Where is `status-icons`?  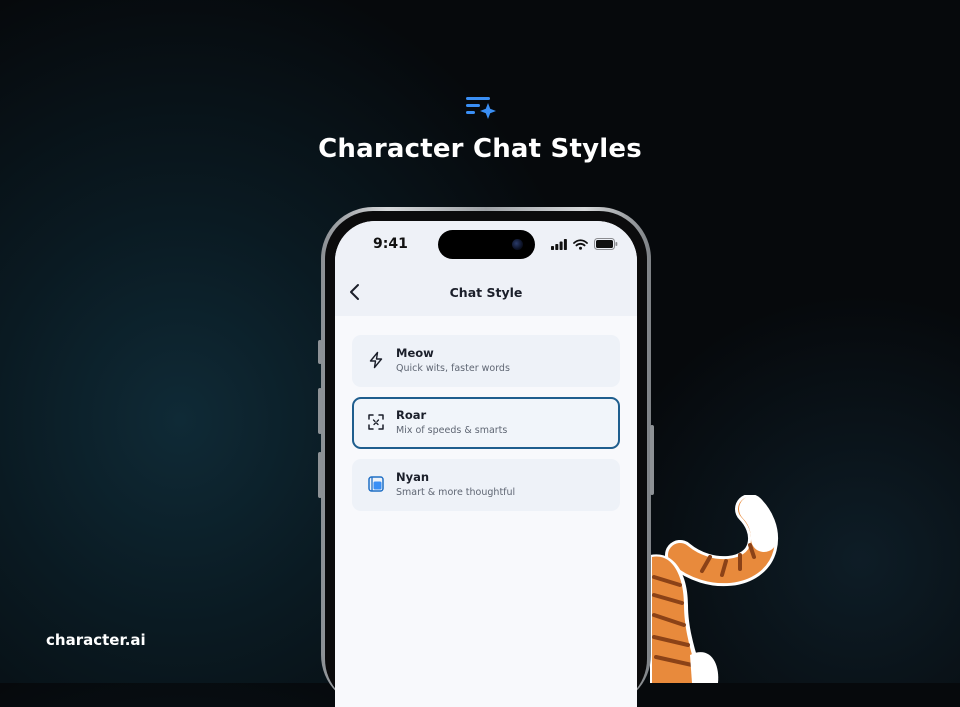 status-icons is located at coordinates (584, 244).